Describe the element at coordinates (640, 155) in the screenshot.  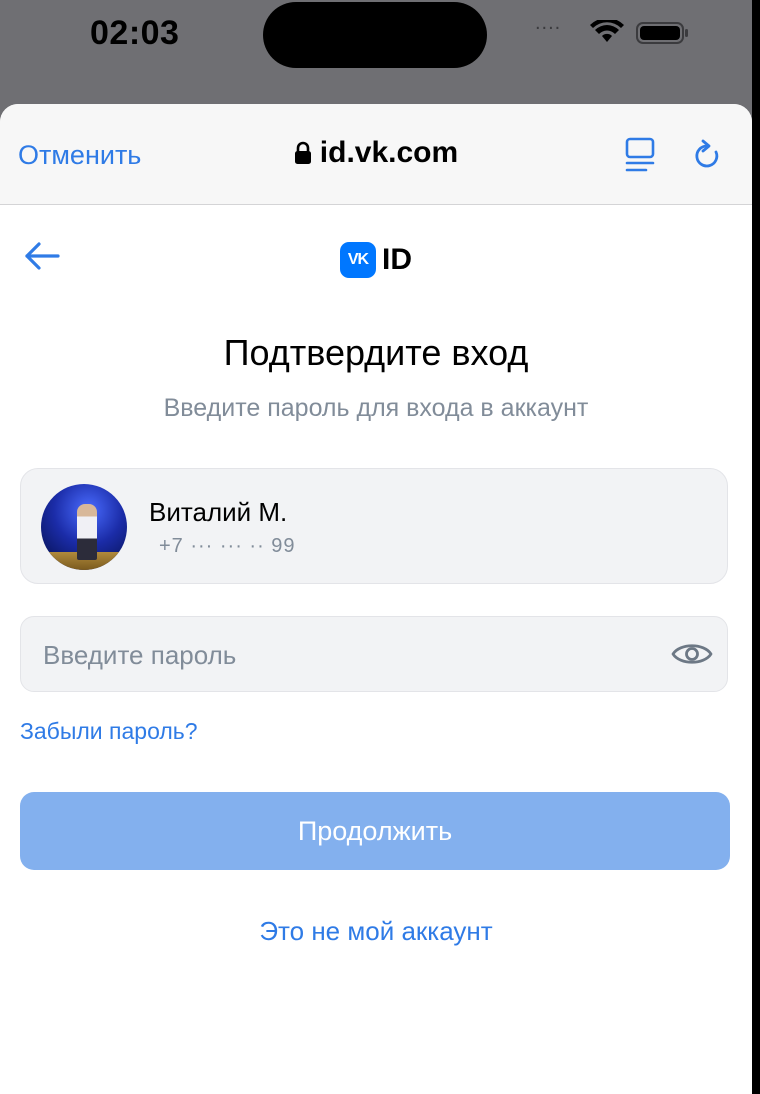
I see `reader-icon` at that location.